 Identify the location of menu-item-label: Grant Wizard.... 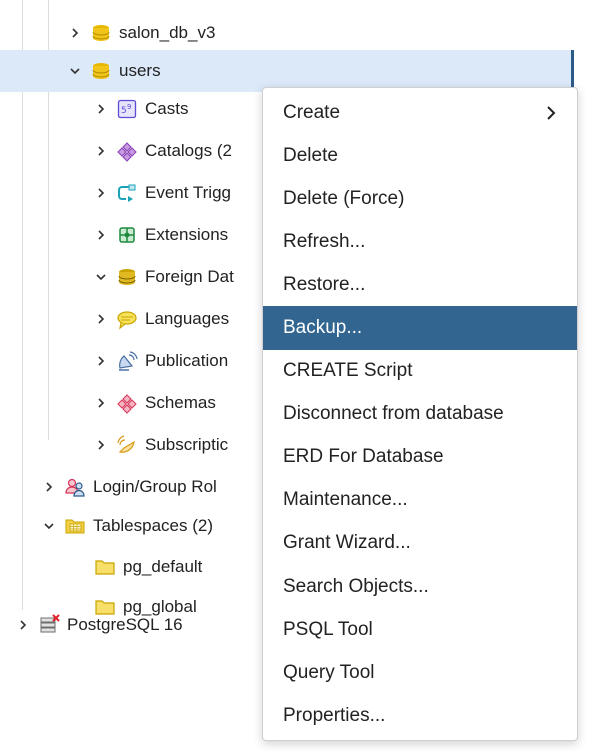
(347, 543).